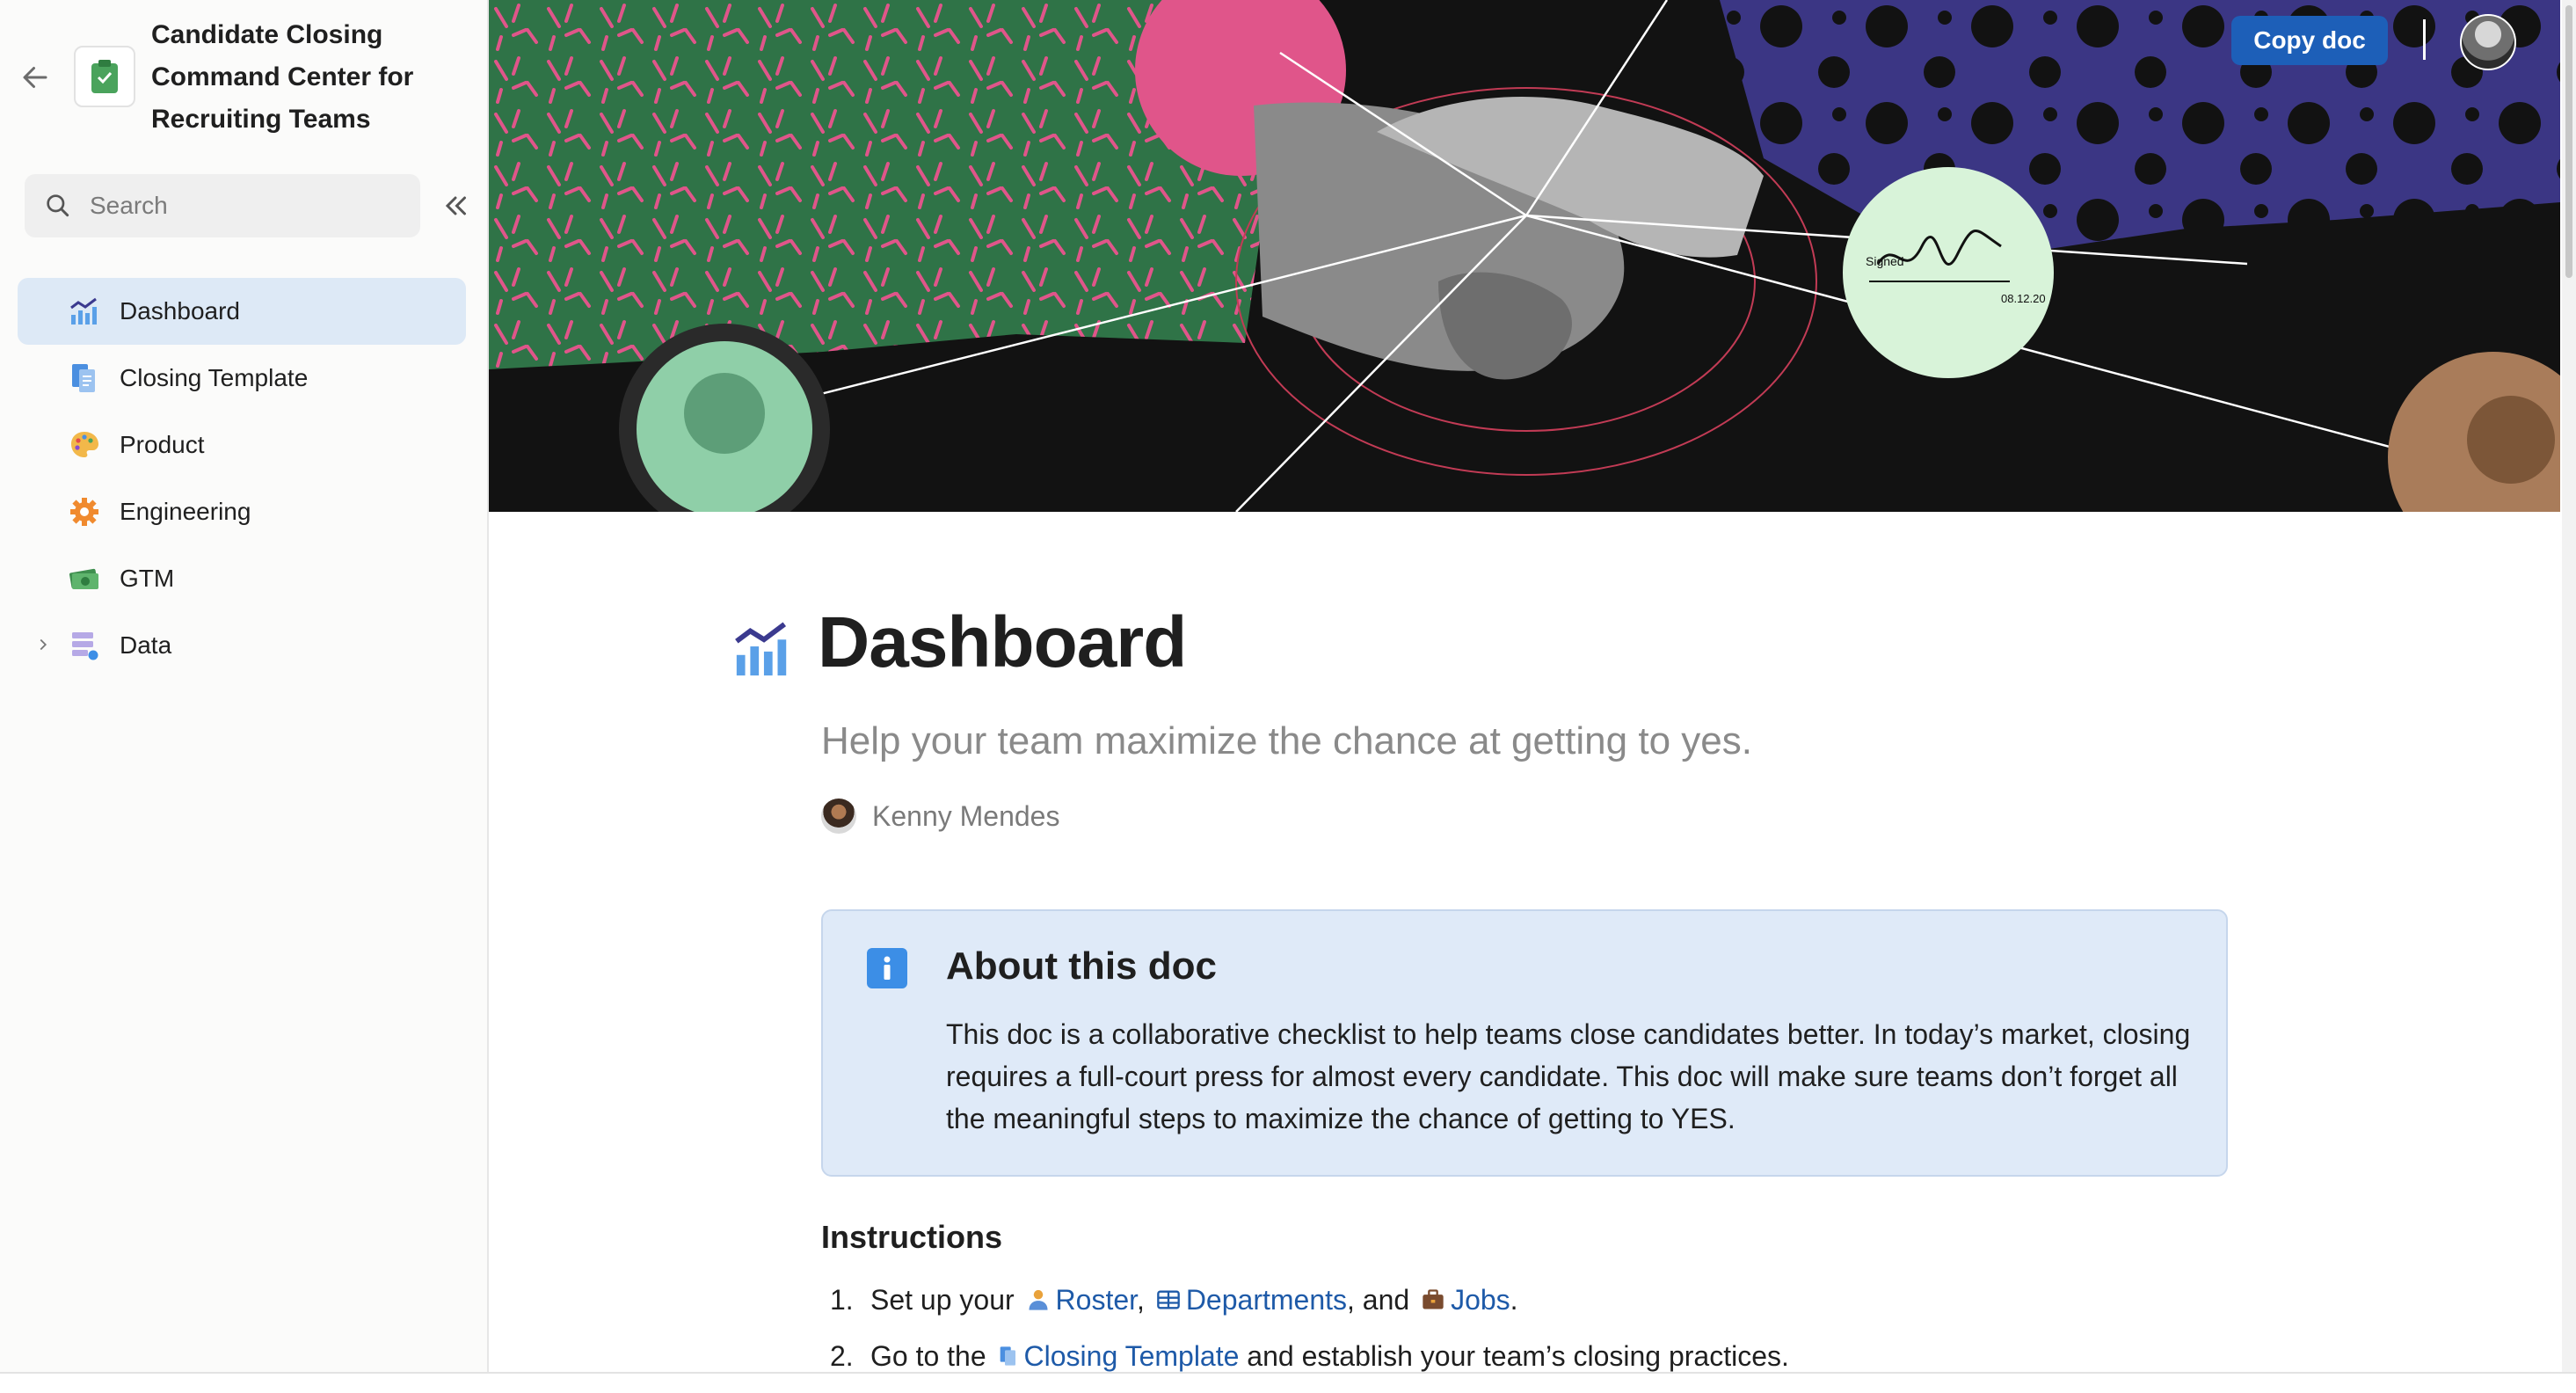  Describe the element at coordinates (1288, 1373) in the screenshot. I see `window-bottom-border` at that location.